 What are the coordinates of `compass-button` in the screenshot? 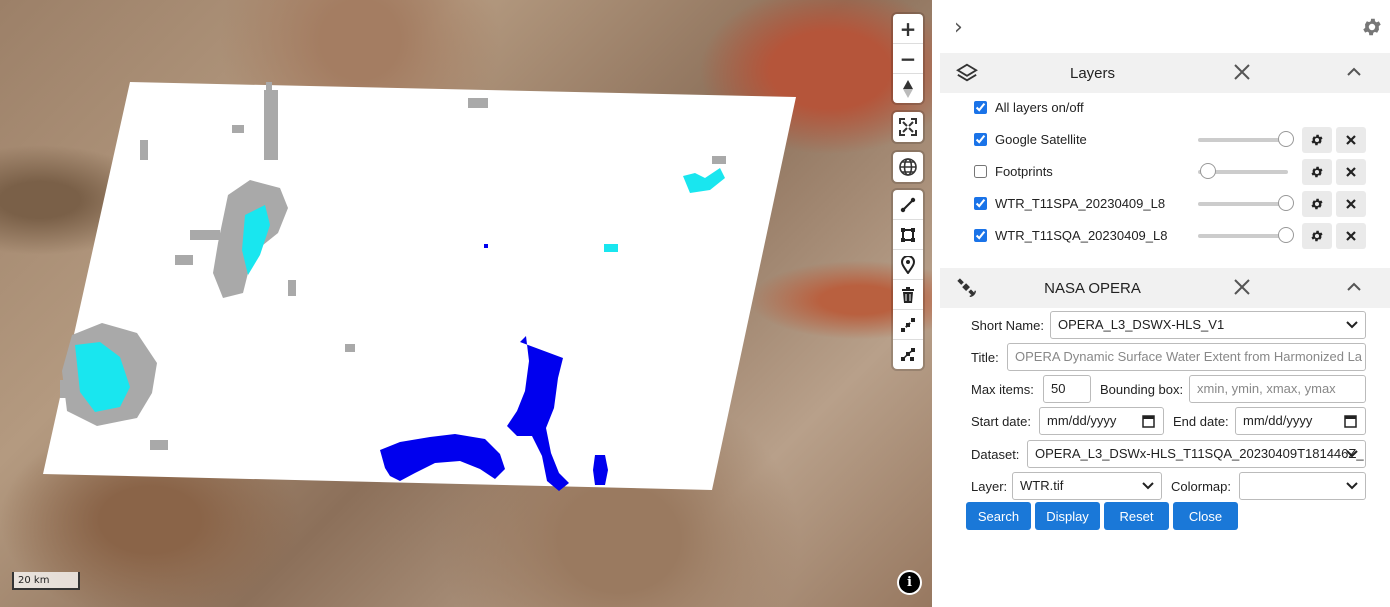 It's located at (908, 88).